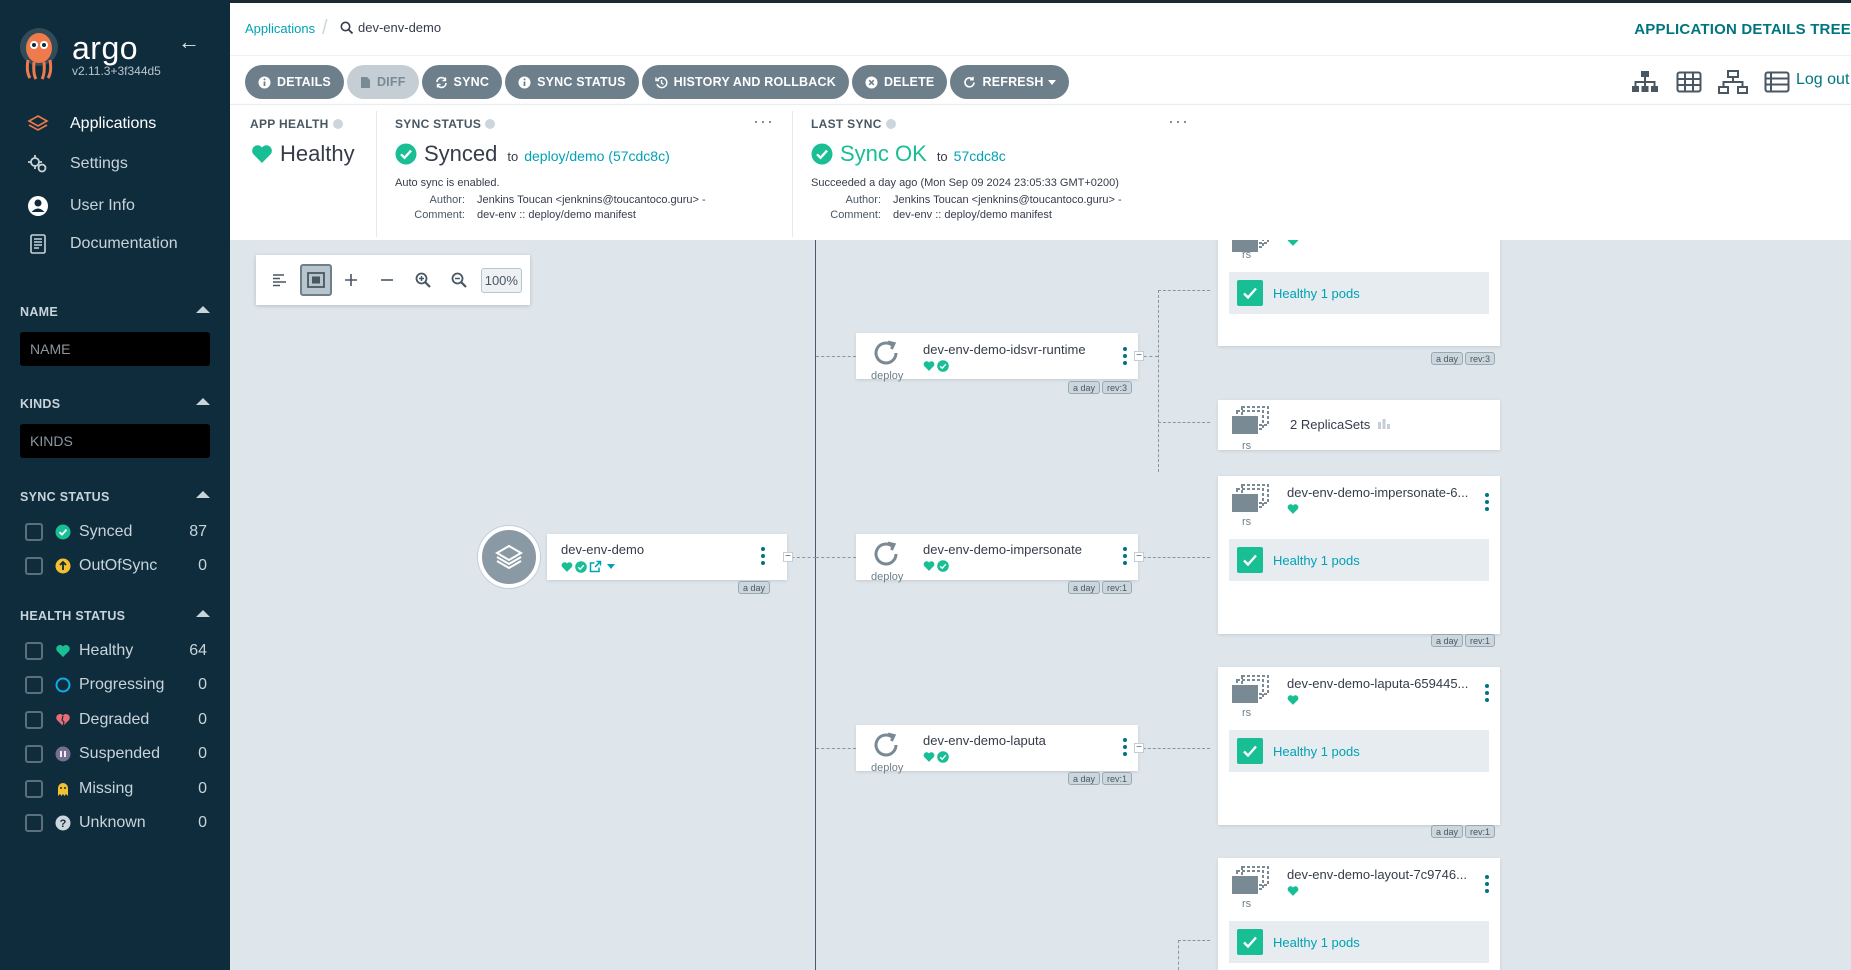 Image resolution: width=1851 pixels, height=970 pixels. What do you see at coordinates (190, 42) in the screenshot?
I see `collapse-sidebar-icon: ←` at bounding box center [190, 42].